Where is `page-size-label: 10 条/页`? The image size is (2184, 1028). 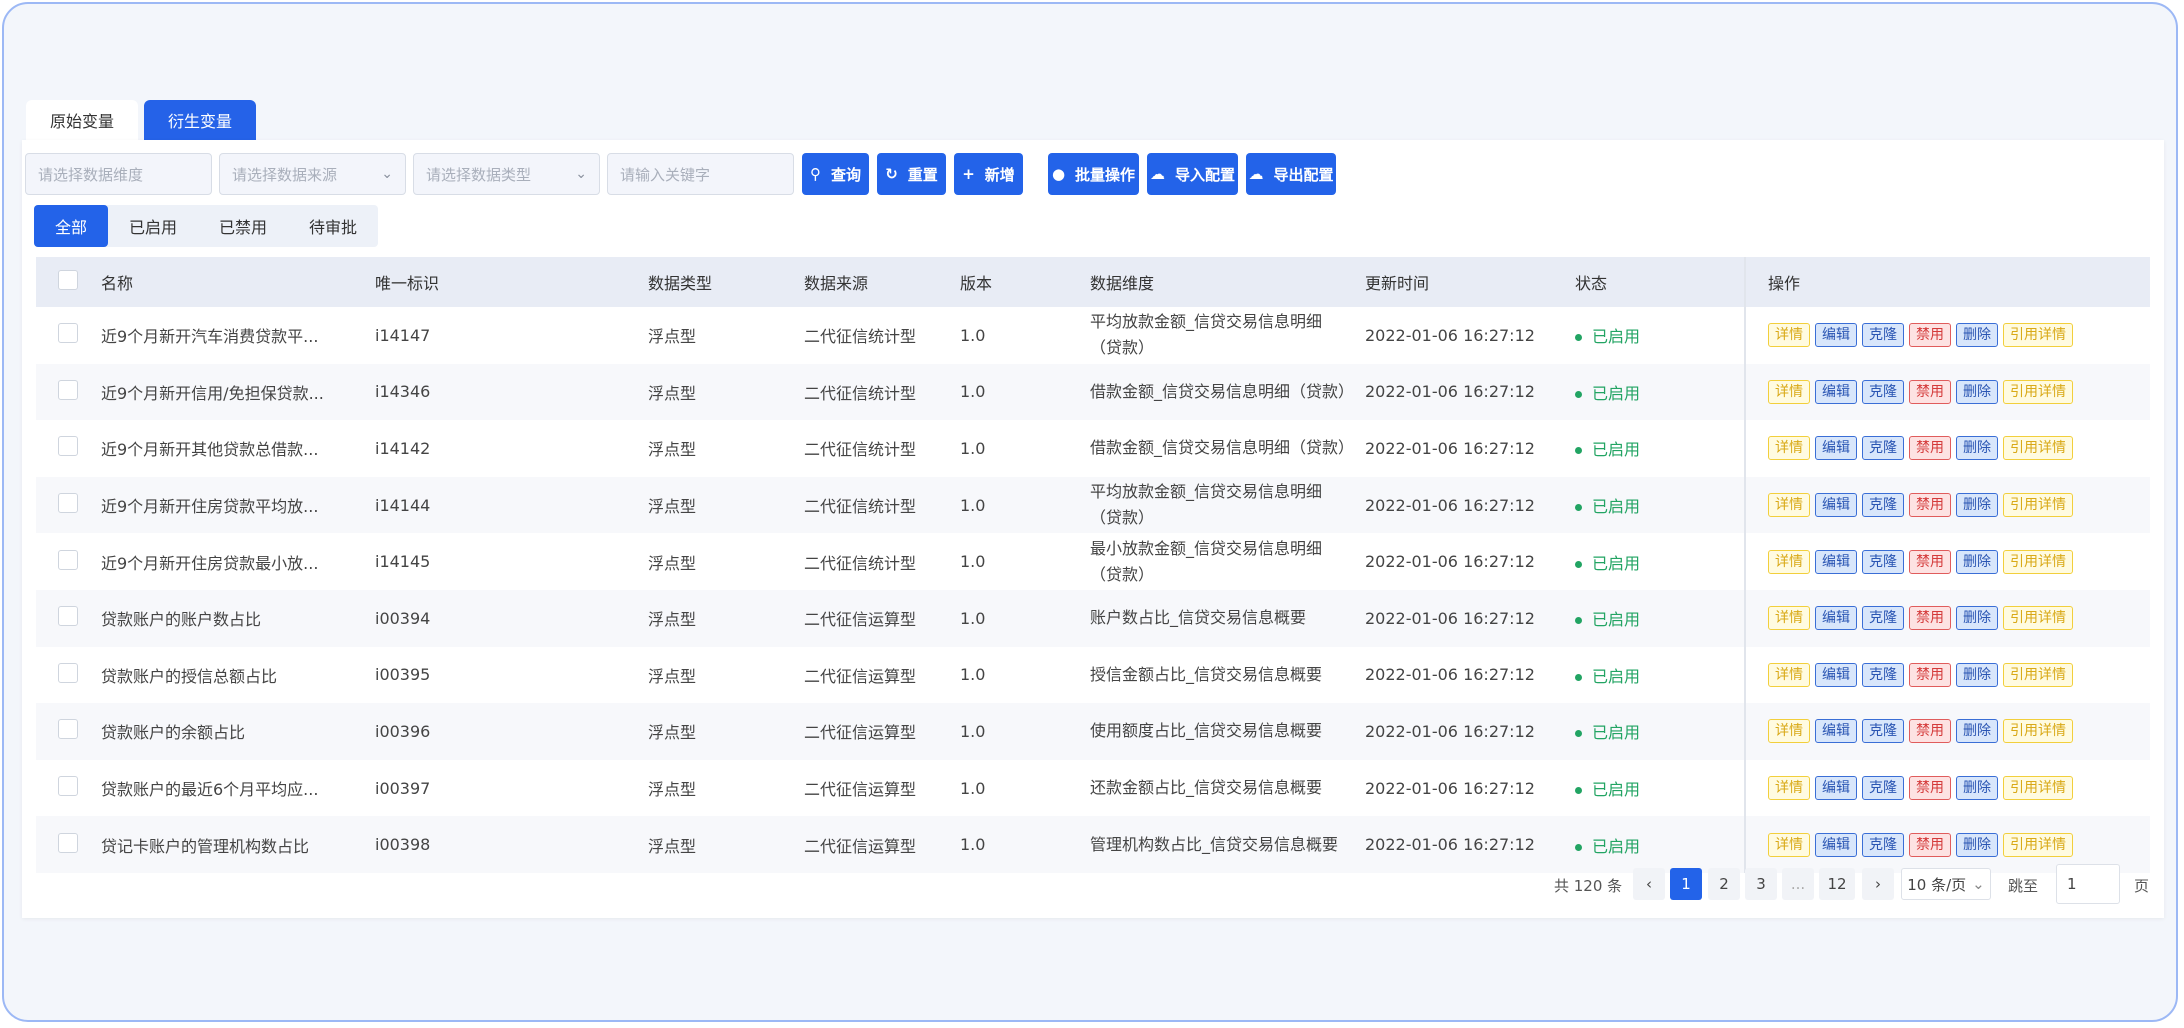
page-size-label: 10 条/页 is located at coordinates (1937, 884).